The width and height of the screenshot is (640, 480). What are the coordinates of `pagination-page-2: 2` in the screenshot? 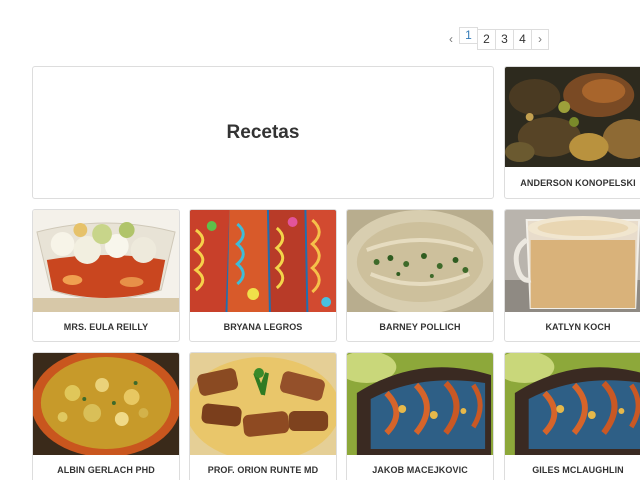 It's located at (486, 39).